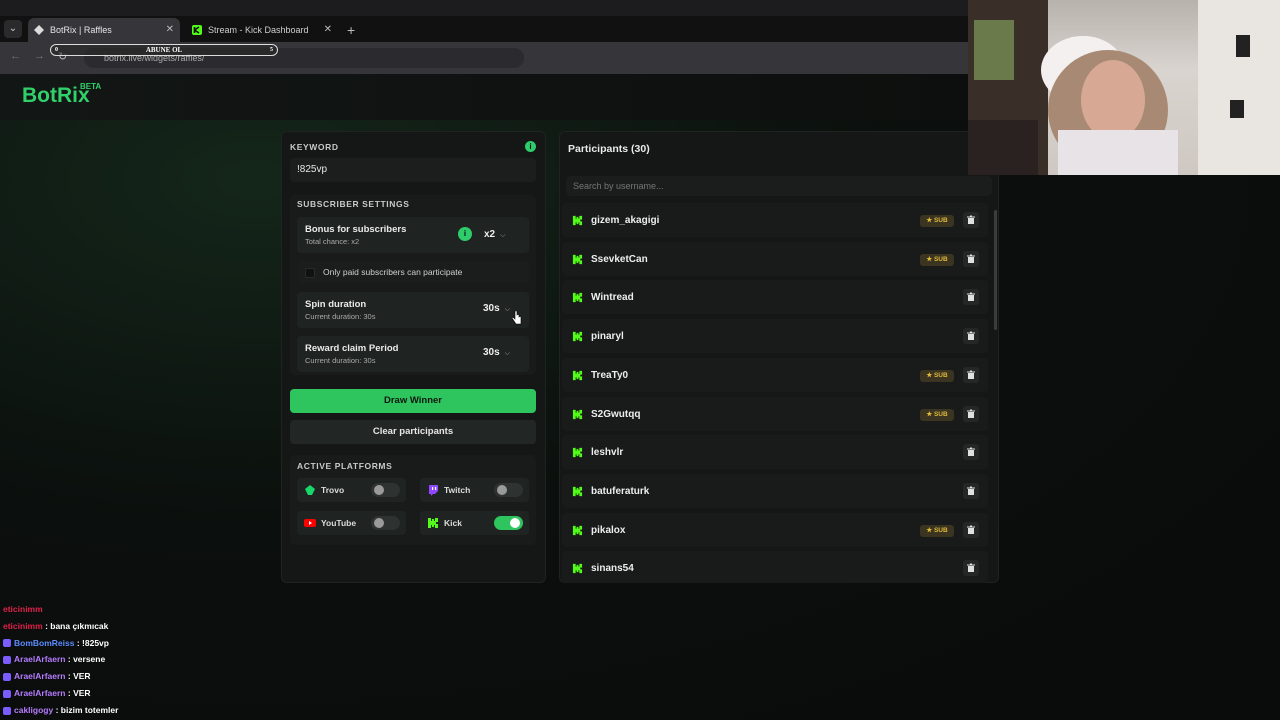 The image size is (1280, 720). What do you see at coordinates (491, 308) in the screenshot?
I see `spin-value: 30s` at bounding box center [491, 308].